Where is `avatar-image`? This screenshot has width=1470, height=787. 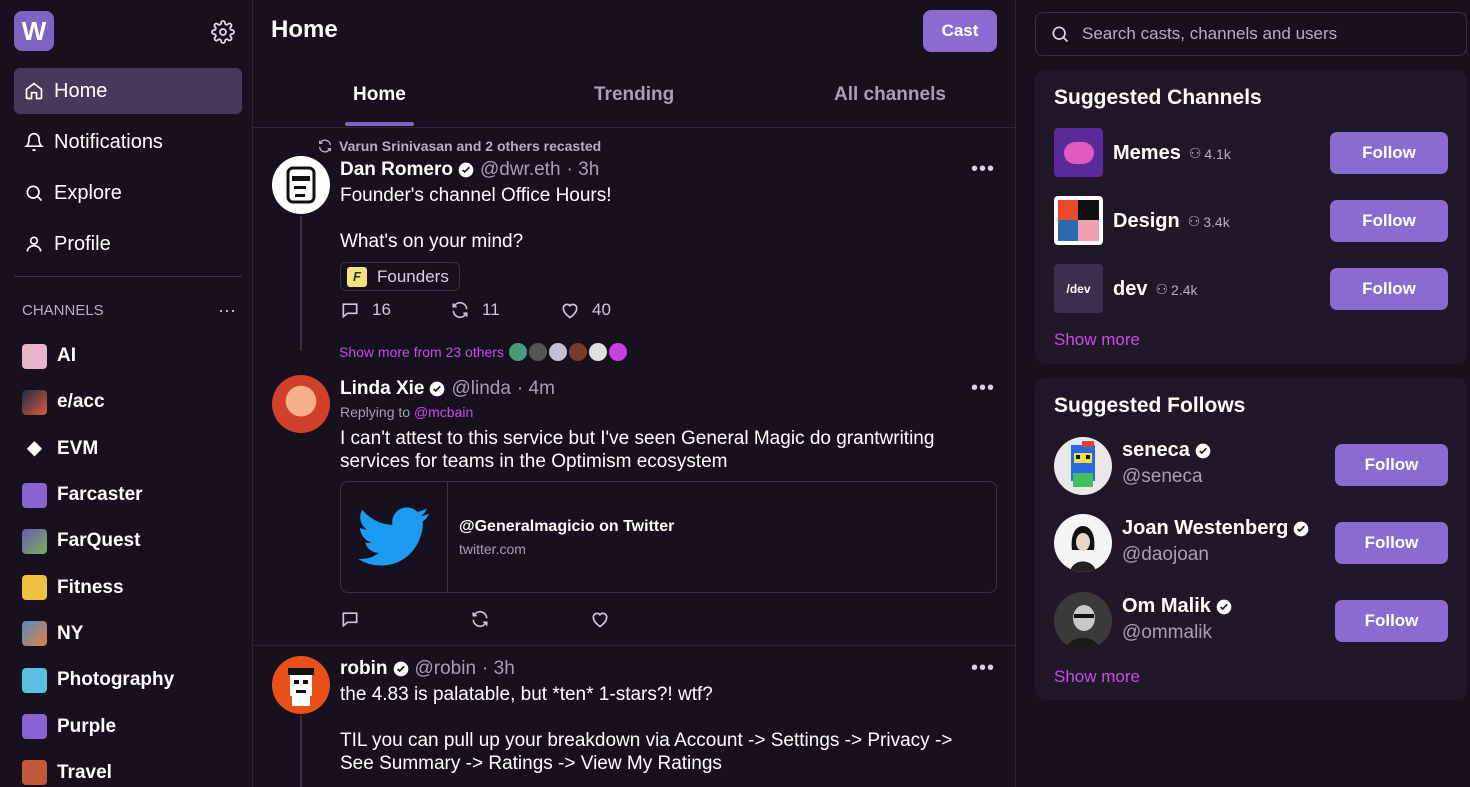
avatar-image is located at coordinates (1083, 464).